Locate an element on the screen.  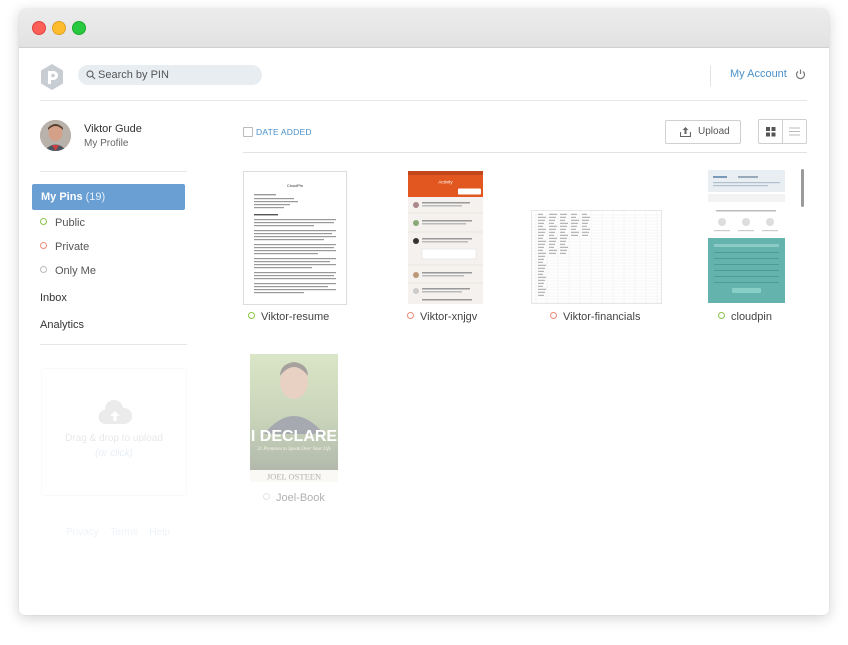
book-title: I DECLARE is located at coordinates (294, 436).